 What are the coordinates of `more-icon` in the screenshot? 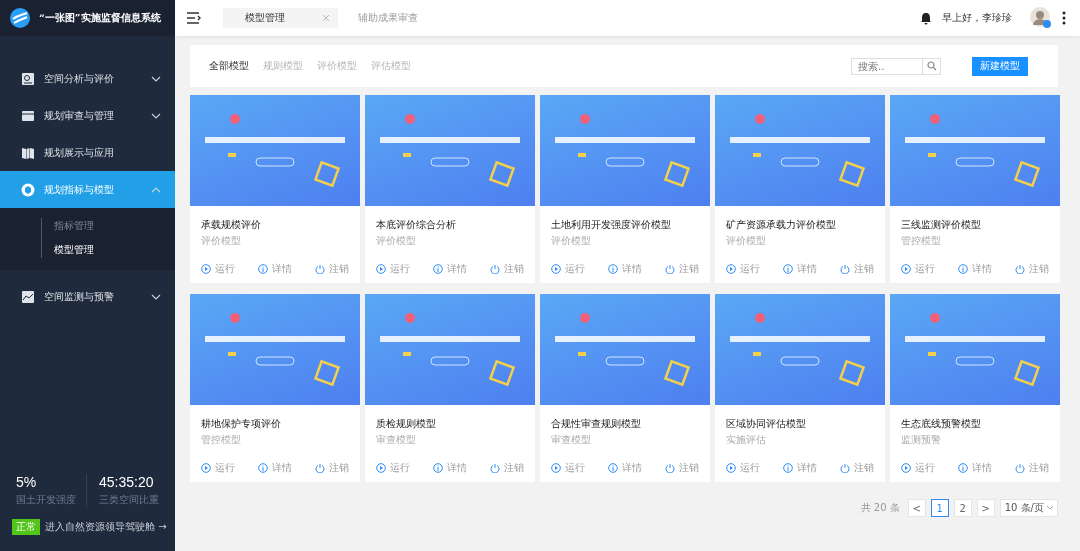 It's located at (1064, 18).